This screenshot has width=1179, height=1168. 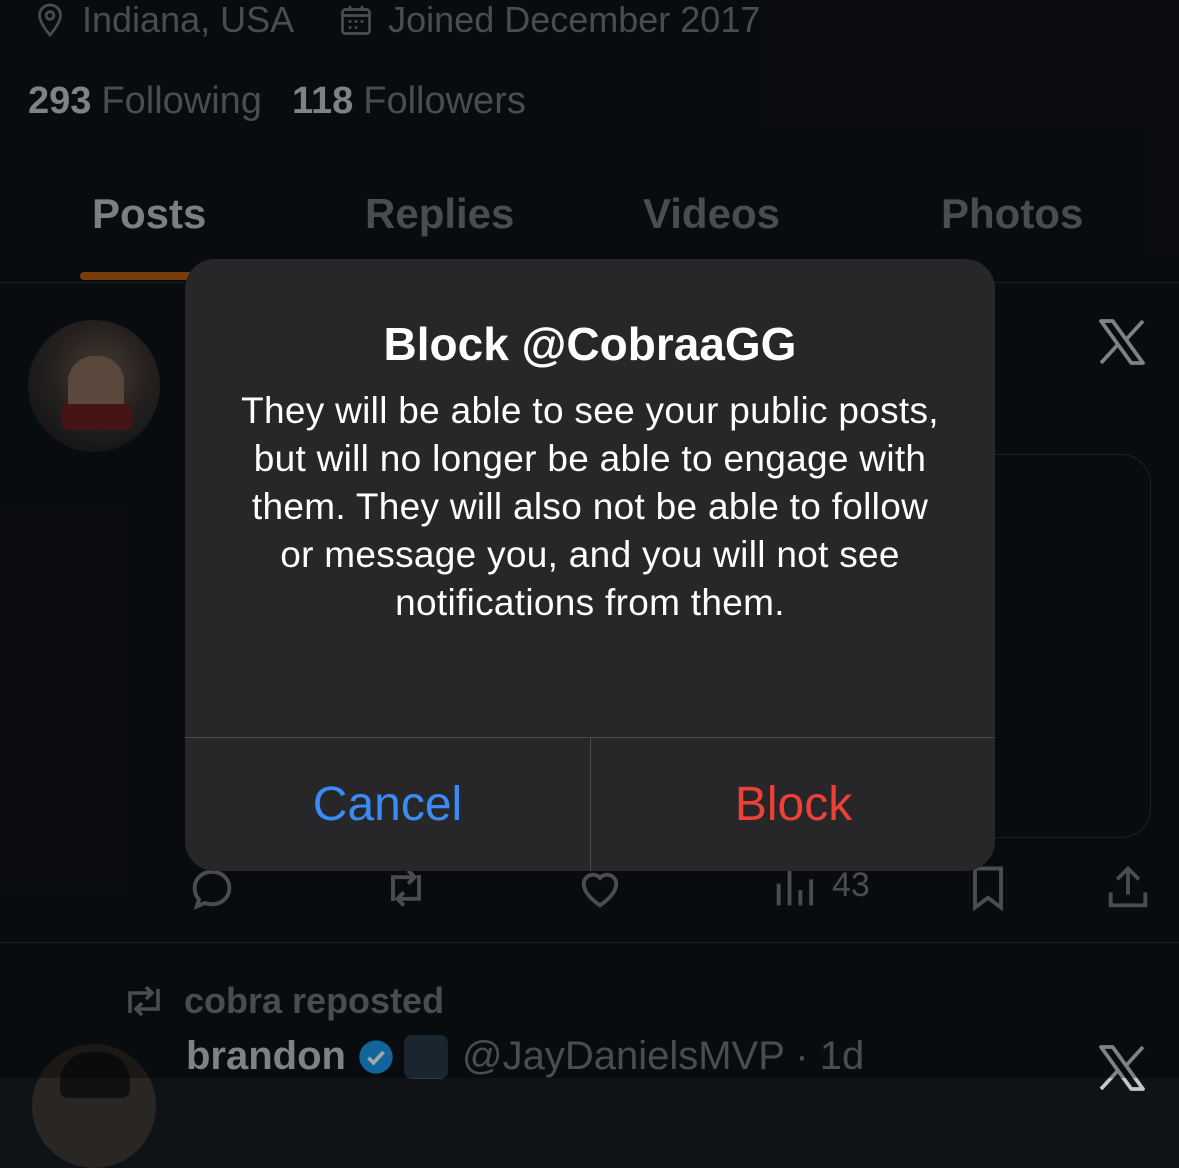 I want to click on dialog-title: Block @CobraaGG, so click(x=590, y=344).